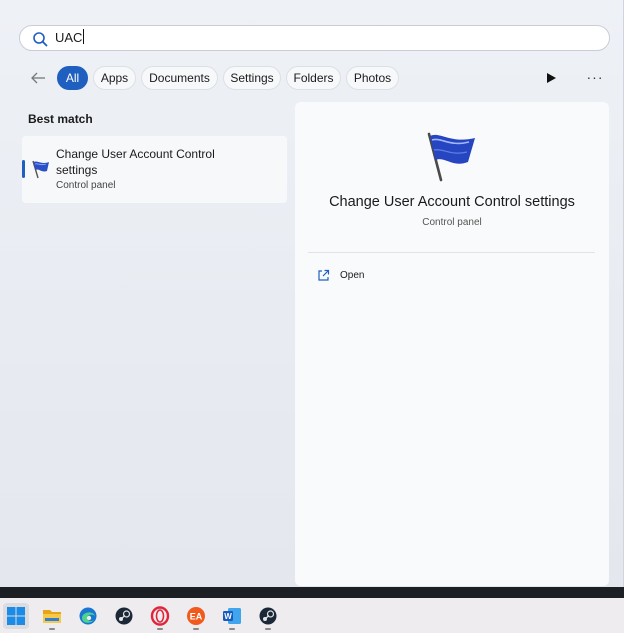  I want to click on taskbar-ea: EA, so click(196, 616).